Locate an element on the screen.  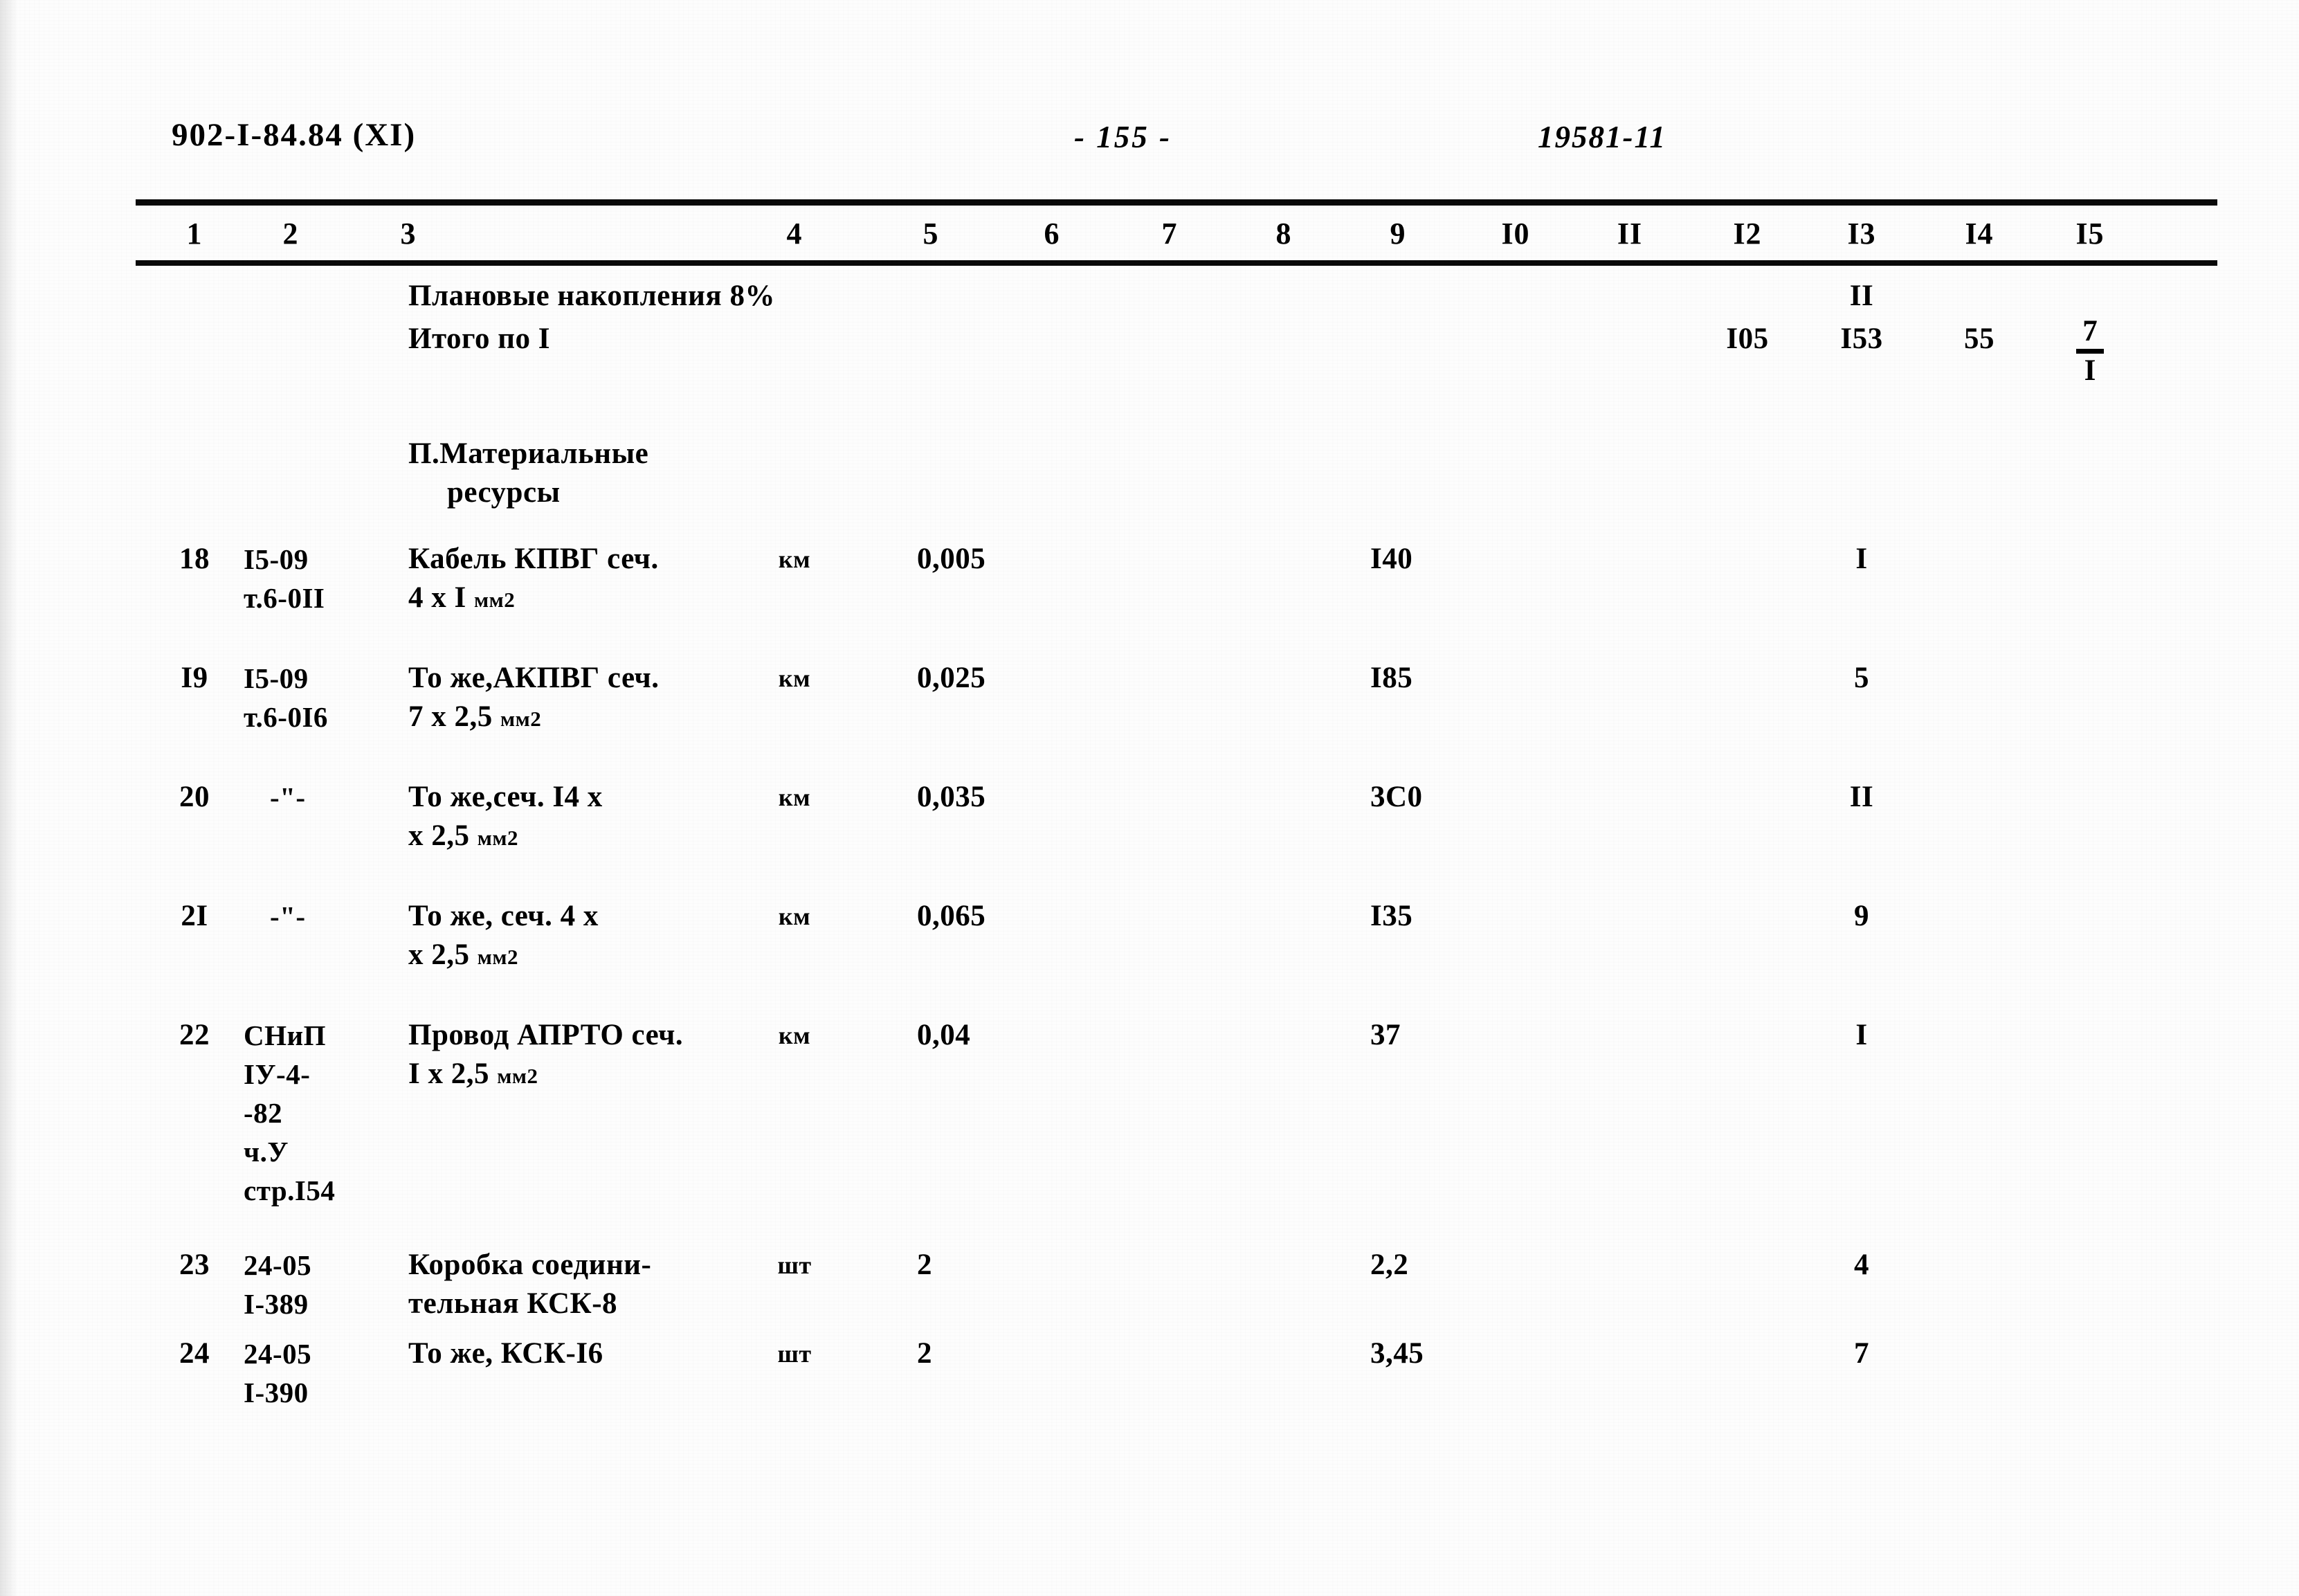
column-number-15: I5 is located at coordinates (2090, 234).